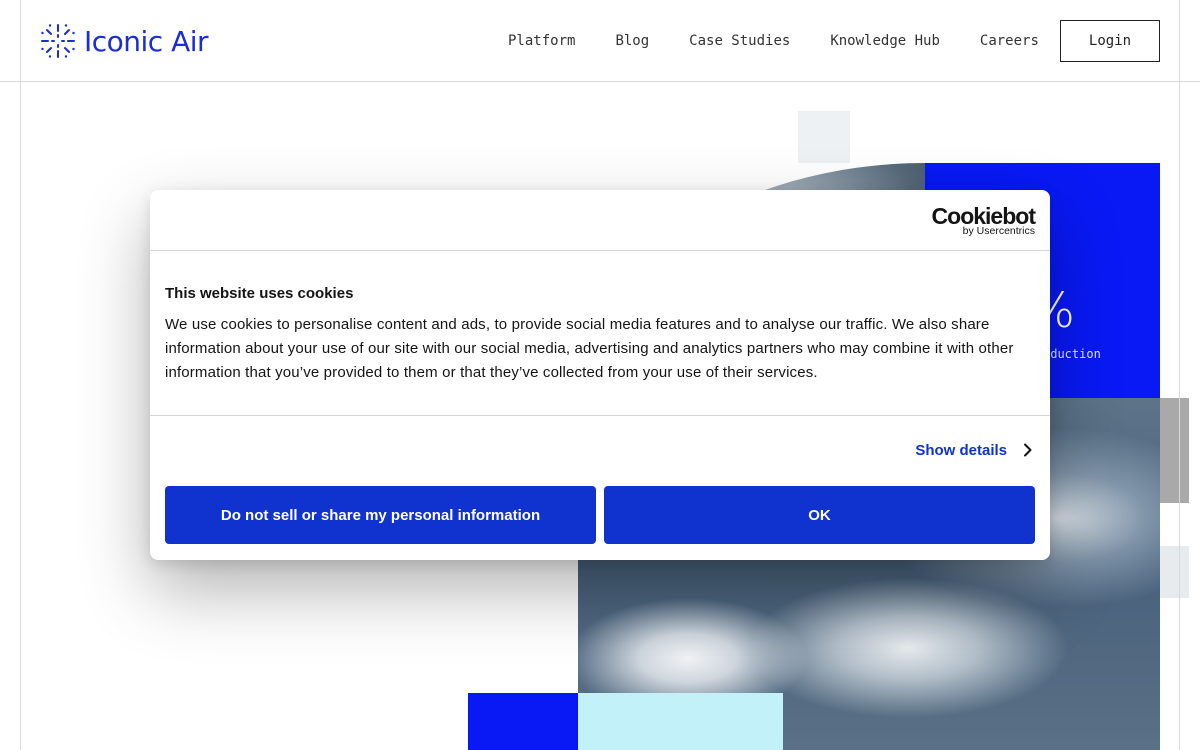 Image resolution: width=1200 pixels, height=750 pixels. Describe the element at coordinates (885, 41) in the screenshot. I see `nav-knowledge-hub: Knowledge Hub` at that location.